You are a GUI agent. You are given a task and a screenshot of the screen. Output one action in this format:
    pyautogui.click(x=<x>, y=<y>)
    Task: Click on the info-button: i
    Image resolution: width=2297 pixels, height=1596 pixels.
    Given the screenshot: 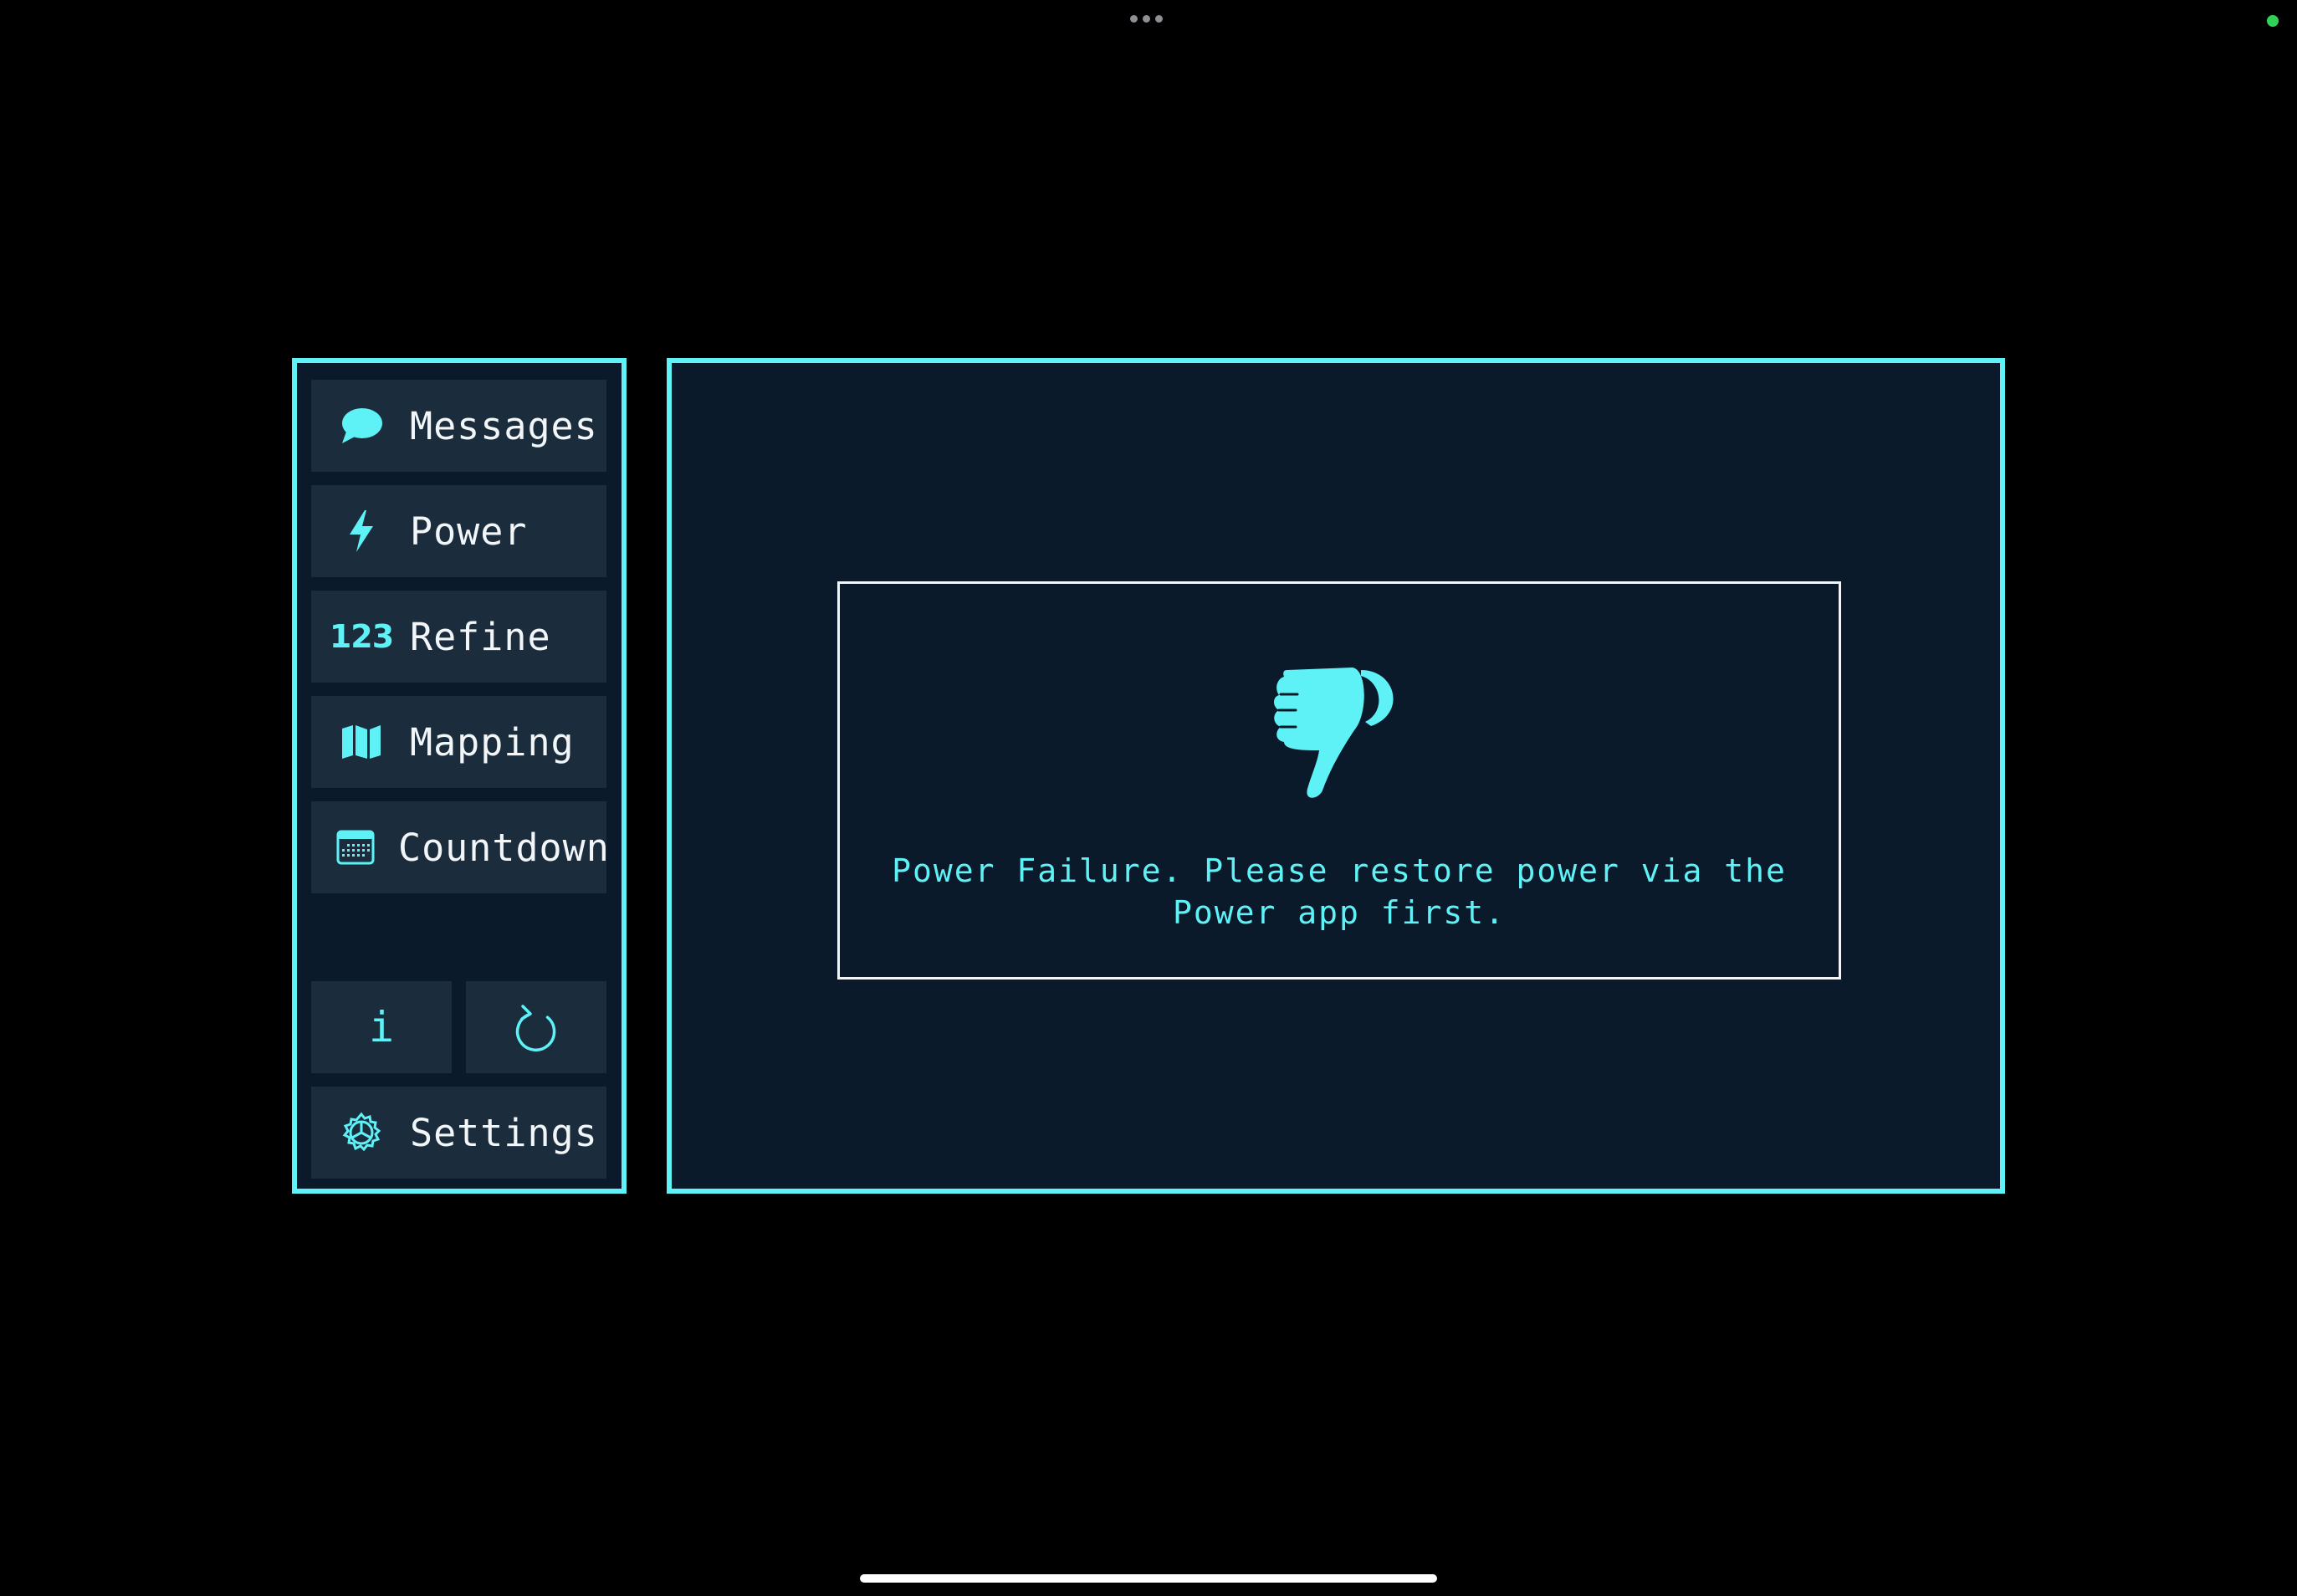 What is the action you would take?
    pyautogui.click(x=381, y=1027)
    